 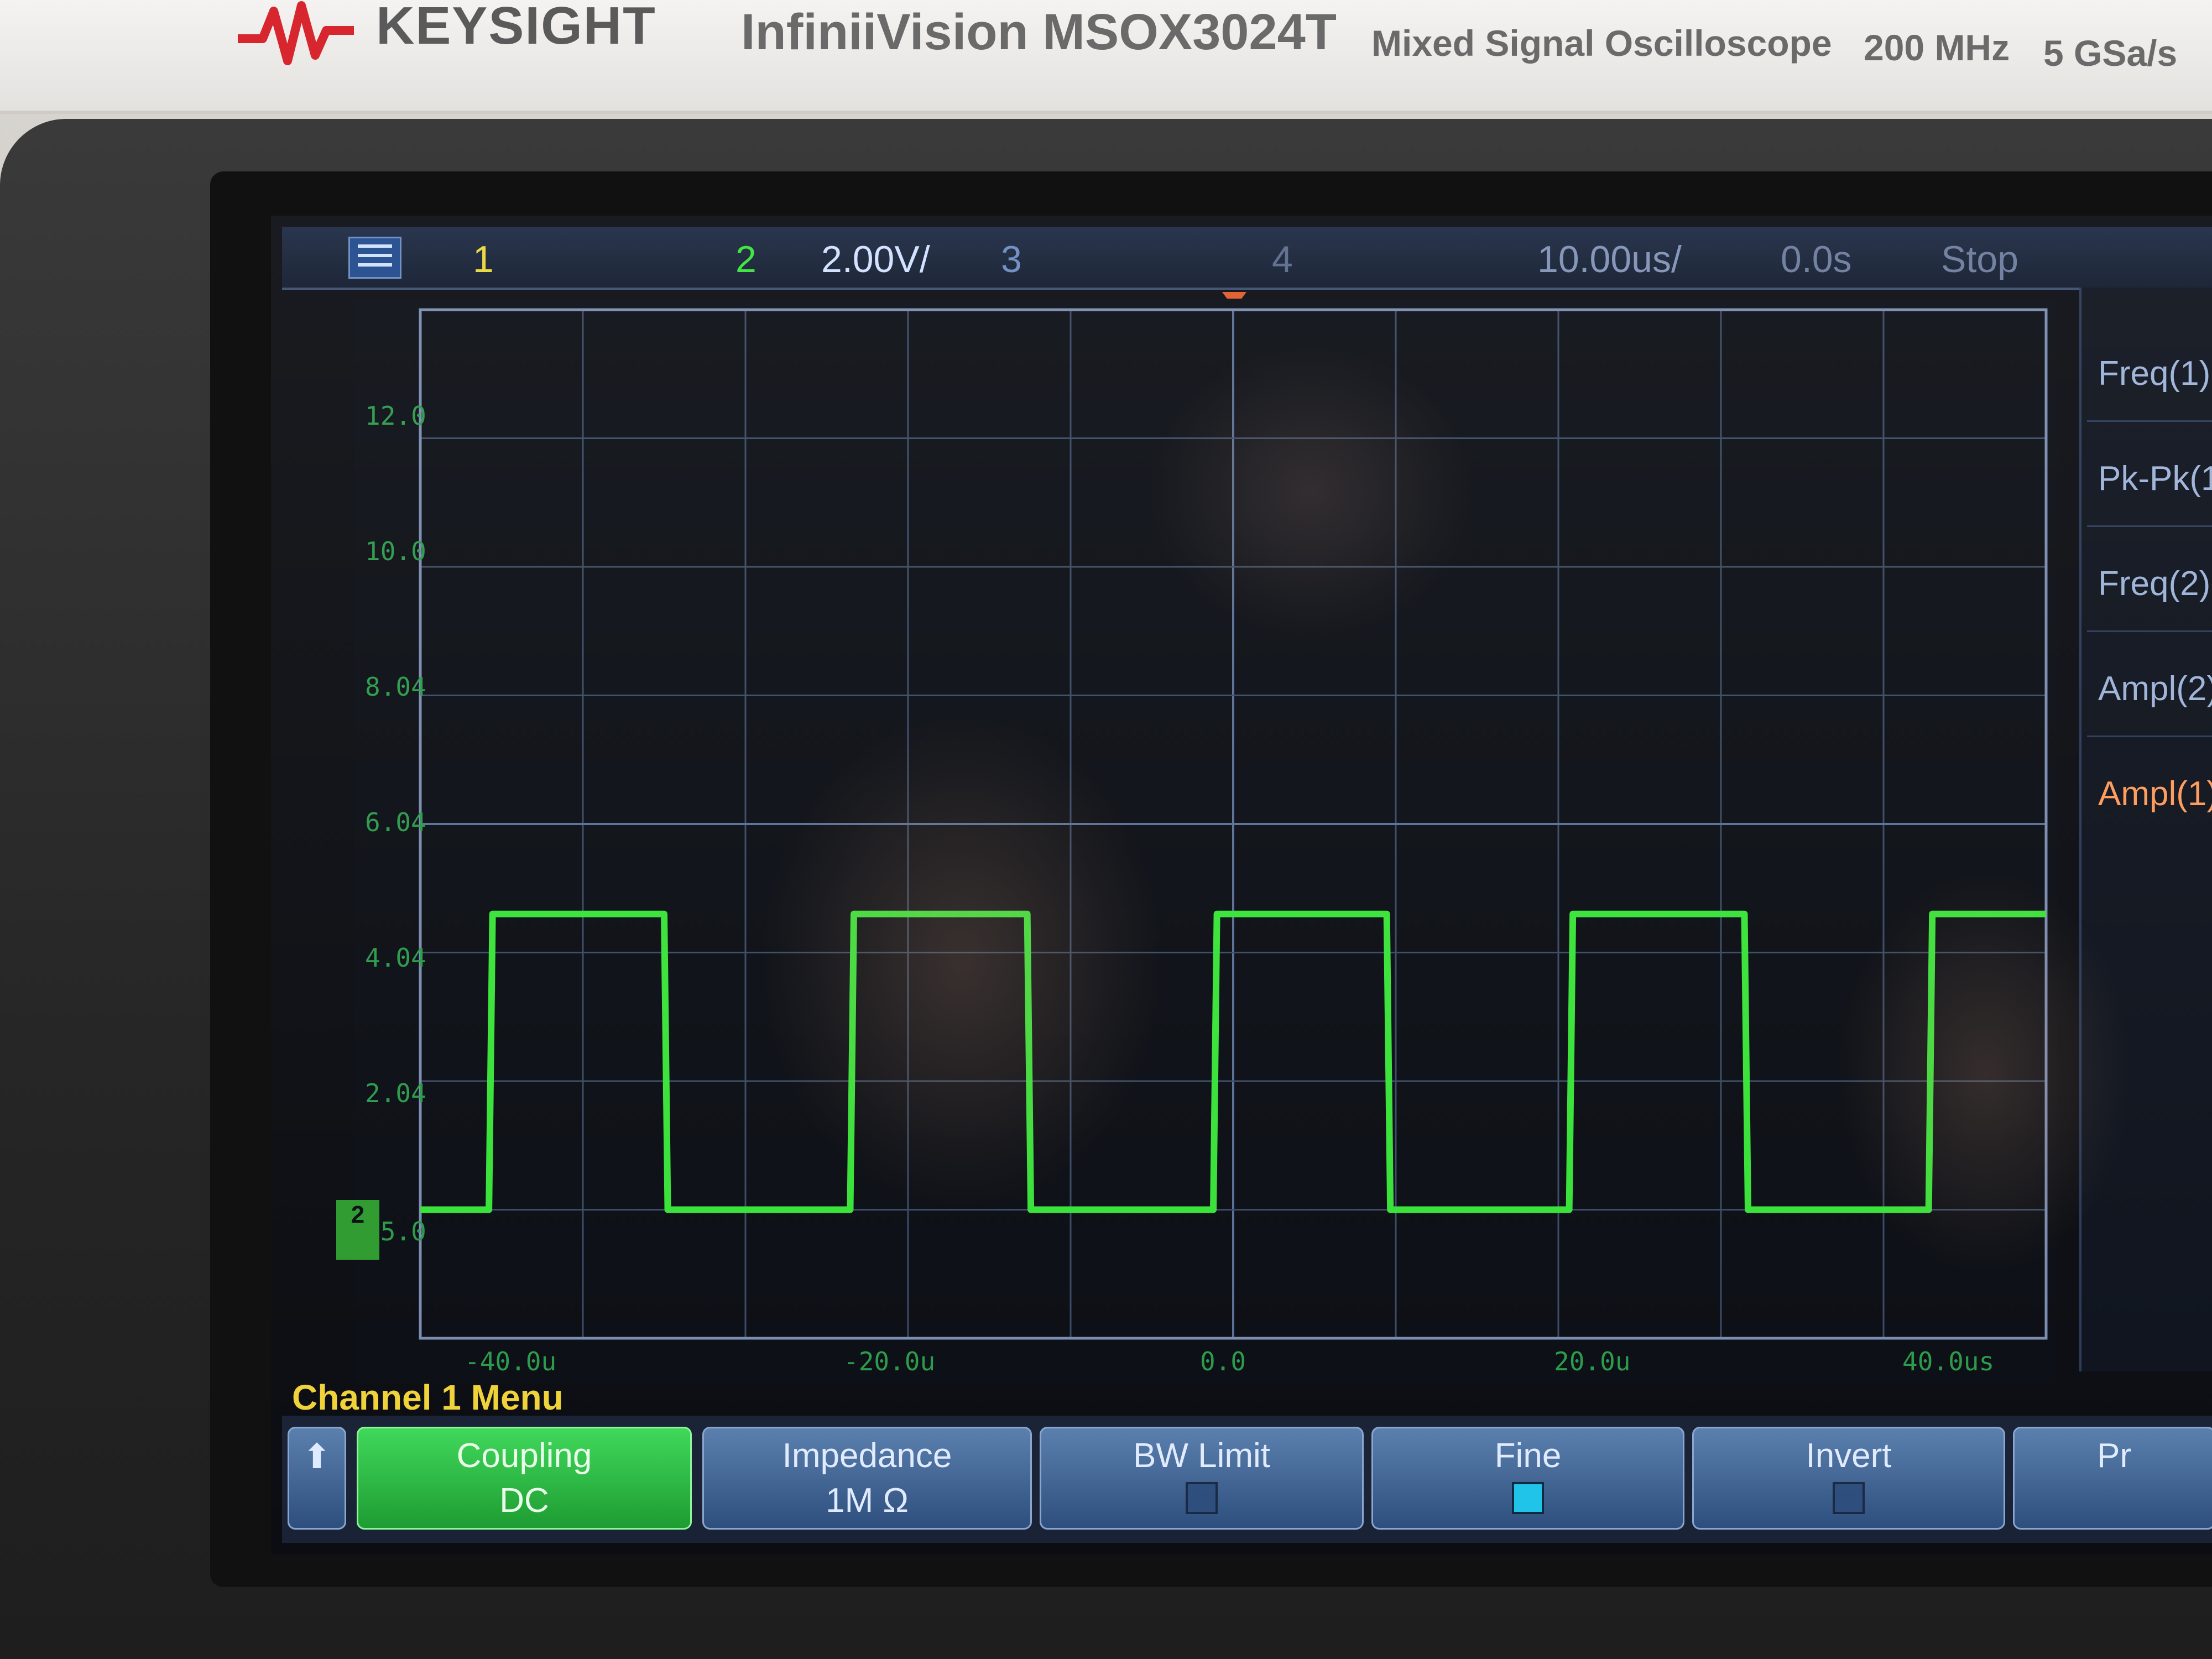 What do you see at coordinates (358, 1230) in the screenshot?
I see `channel-2-ground-marker: 2` at bounding box center [358, 1230].